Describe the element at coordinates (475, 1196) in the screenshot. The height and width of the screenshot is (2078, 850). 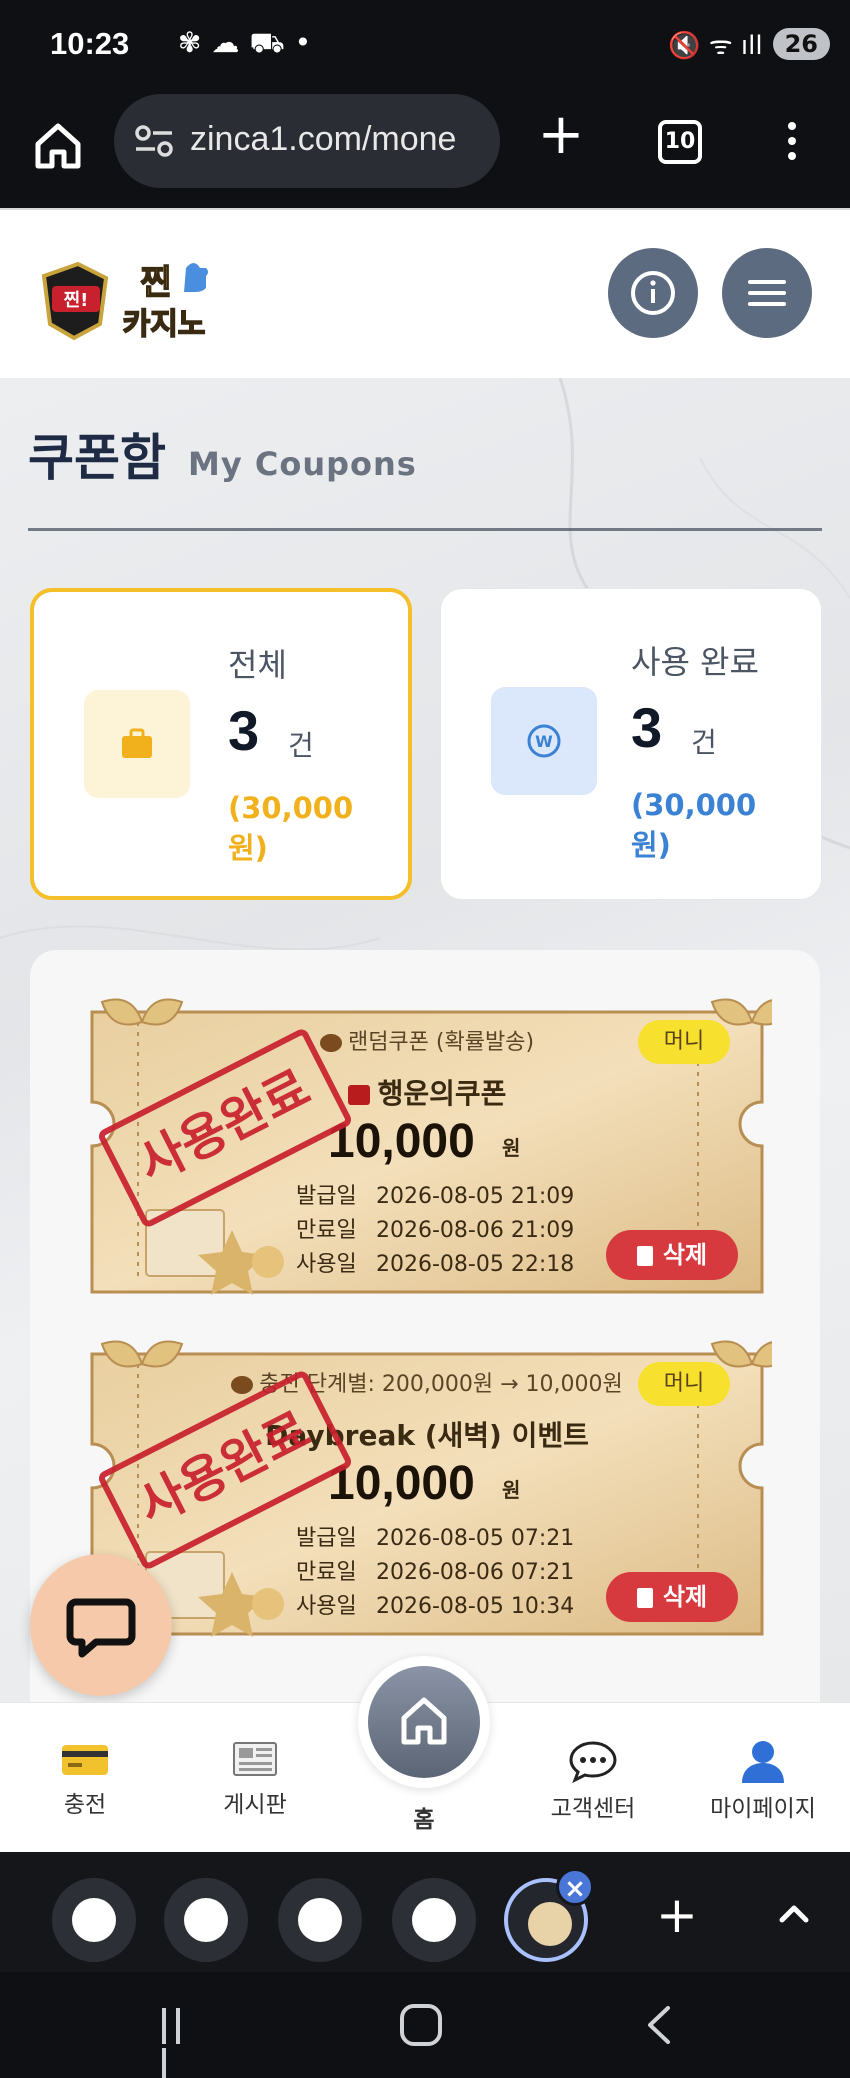
I see `issued-date: 2026-08-05 21:09` at that location.